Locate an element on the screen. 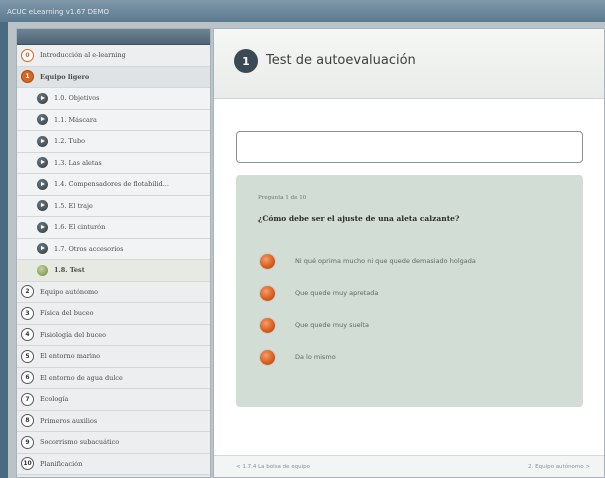 The height and width of the screenshot is (478, 605). sidebar-subitem-traje: 1.5. El traje is located at coordinates (113, 206).